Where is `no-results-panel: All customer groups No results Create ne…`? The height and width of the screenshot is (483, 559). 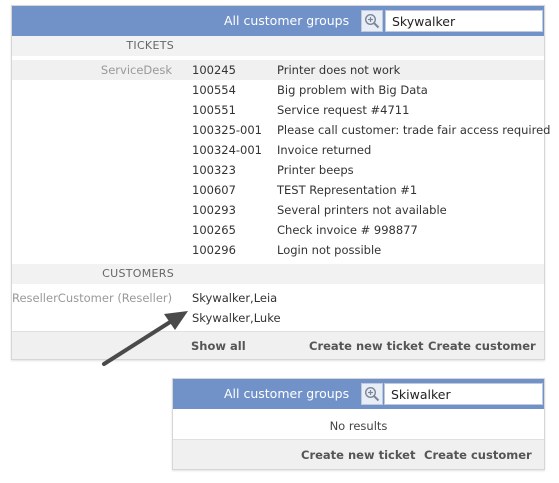 no-results-panel: All customer groups No results Create ne… is located at coordinates (358, 424).